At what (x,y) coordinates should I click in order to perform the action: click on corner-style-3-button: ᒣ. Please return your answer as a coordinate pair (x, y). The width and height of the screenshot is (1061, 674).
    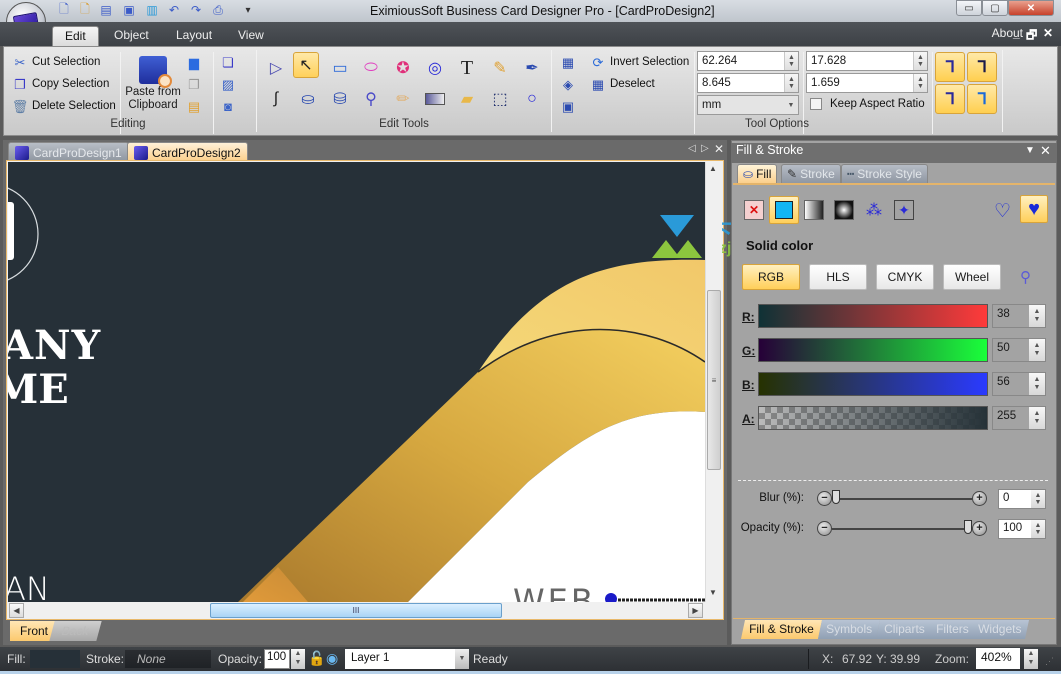
    Looking at the image, I should click on (950, 99).